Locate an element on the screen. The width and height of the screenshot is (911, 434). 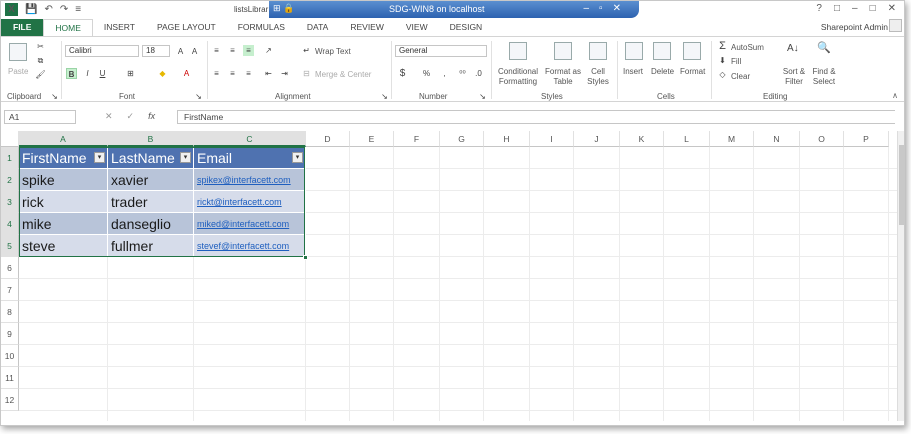
name-box: A1 is located at coordinates (40, 117).